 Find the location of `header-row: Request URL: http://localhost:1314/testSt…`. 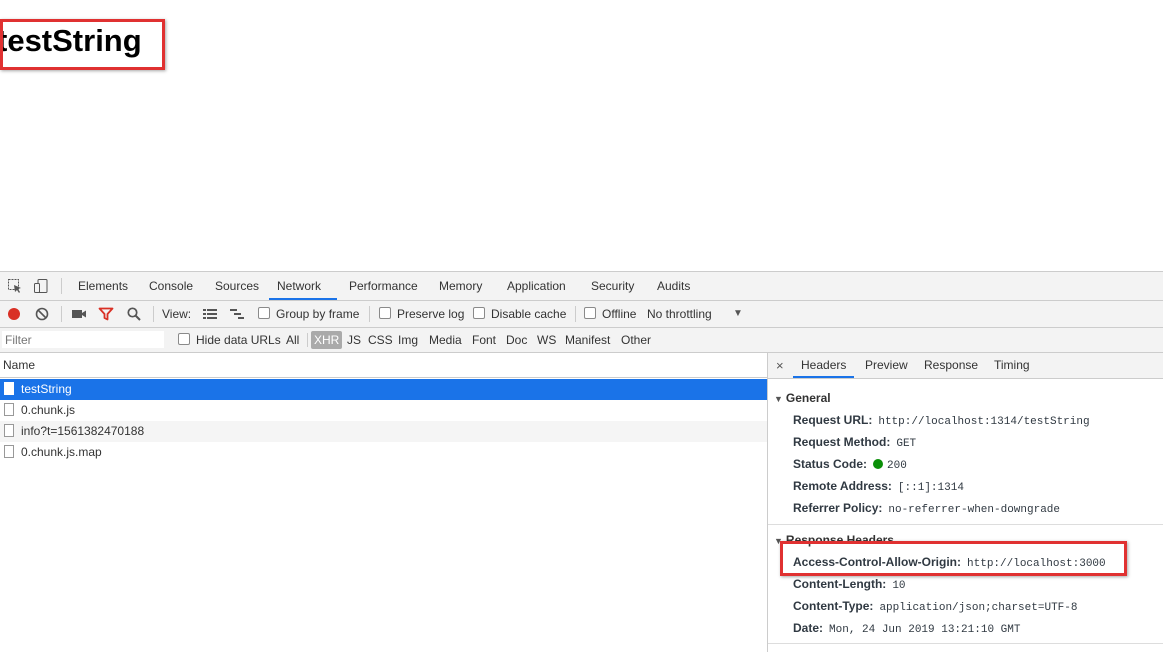

header-row: Request URL: http://localhost:1314/testSt… is located at coordinates (941, 420).